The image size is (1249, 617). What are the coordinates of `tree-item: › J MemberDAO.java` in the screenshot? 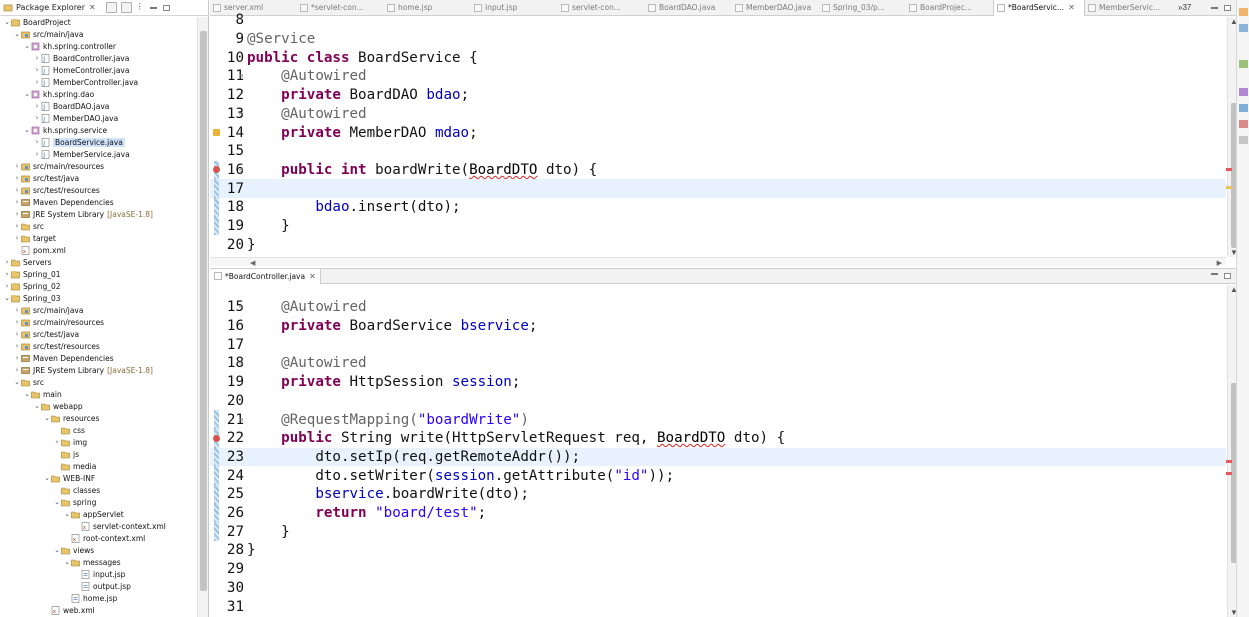 It's located at (59, 118).